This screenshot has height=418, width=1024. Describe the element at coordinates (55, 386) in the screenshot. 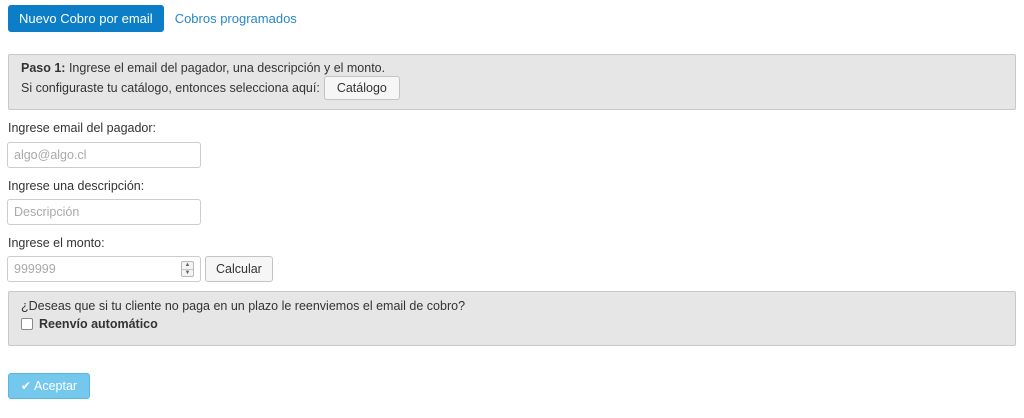

I see `accept-label: Aceptar` at that location.